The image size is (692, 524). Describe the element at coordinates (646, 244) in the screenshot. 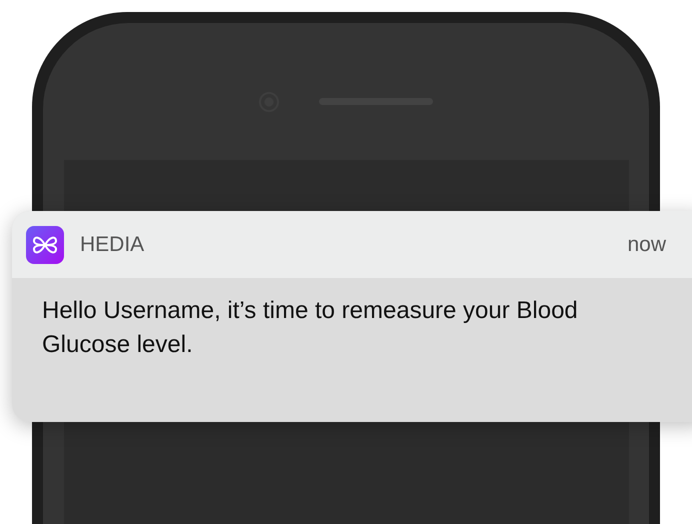

I see `notification-time: now` at that location.